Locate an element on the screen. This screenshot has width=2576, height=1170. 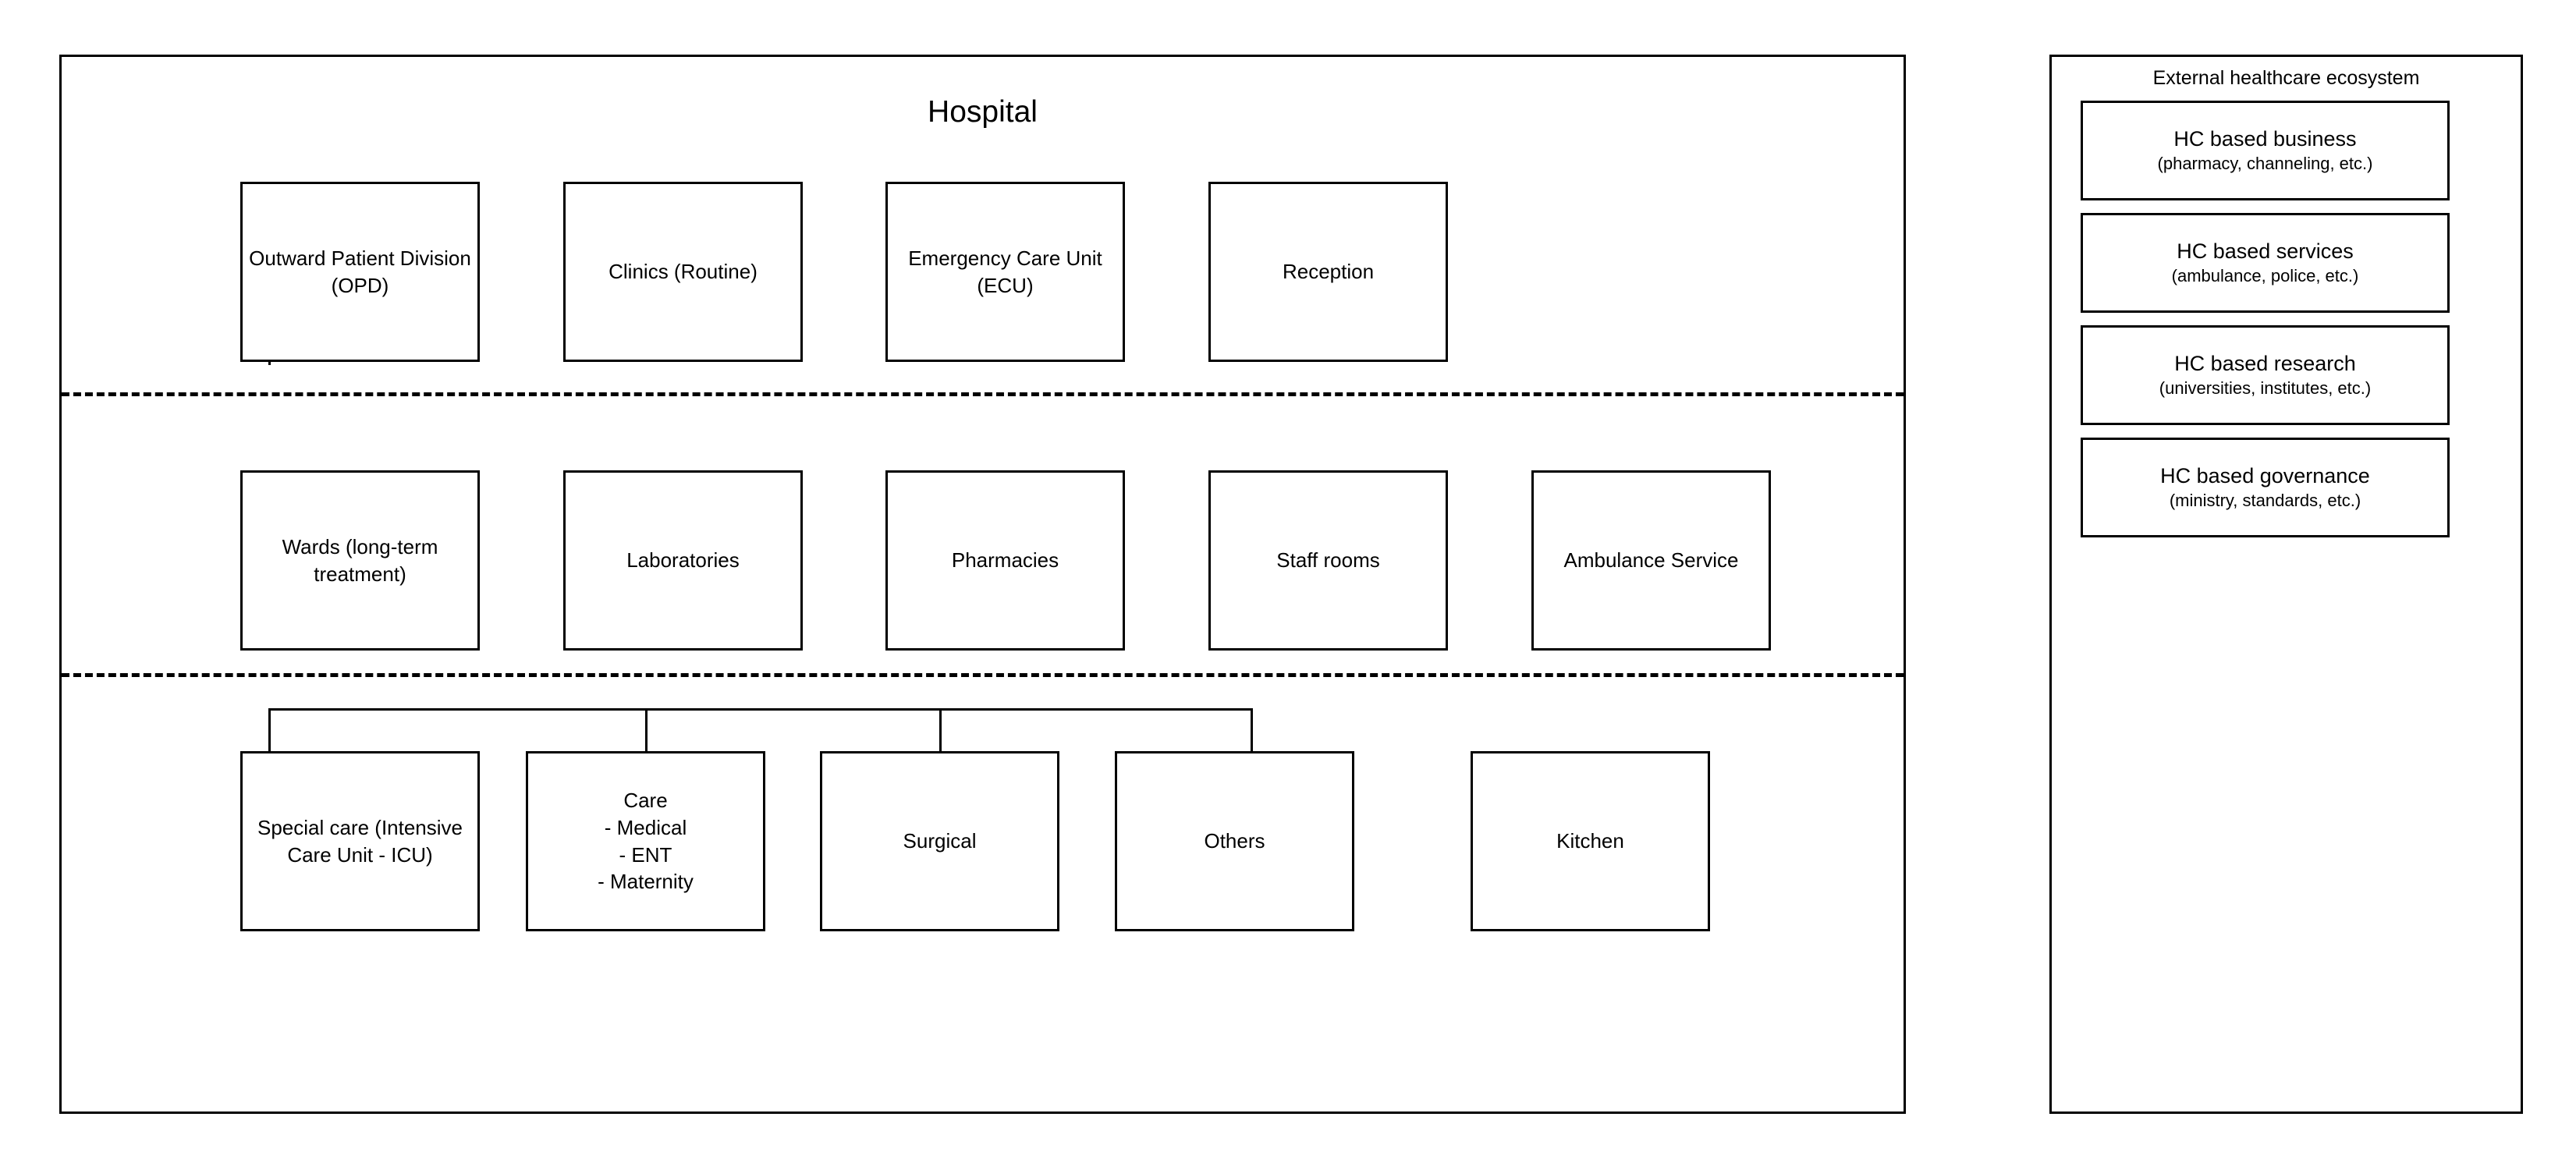
connector-drop-others is located at coordinates (1252, 731).